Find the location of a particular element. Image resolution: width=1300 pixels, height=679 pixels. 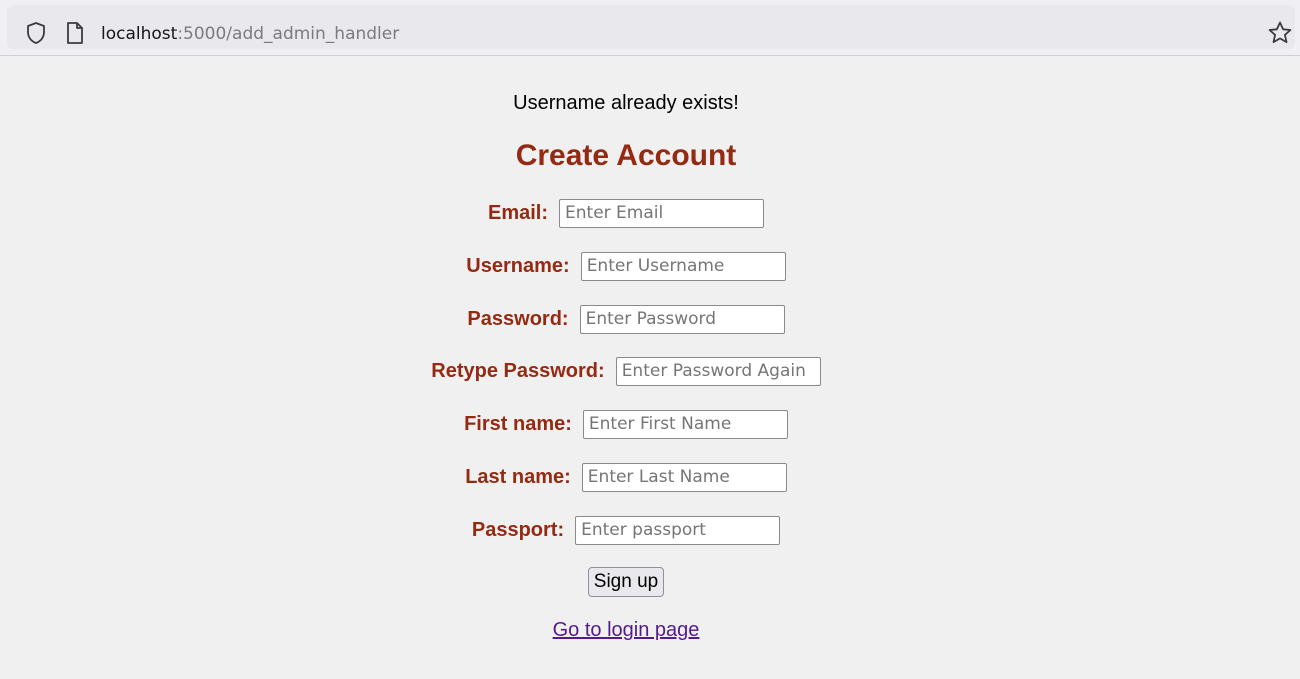

last-name-row: Last name: is located at coordinates (626, 477).